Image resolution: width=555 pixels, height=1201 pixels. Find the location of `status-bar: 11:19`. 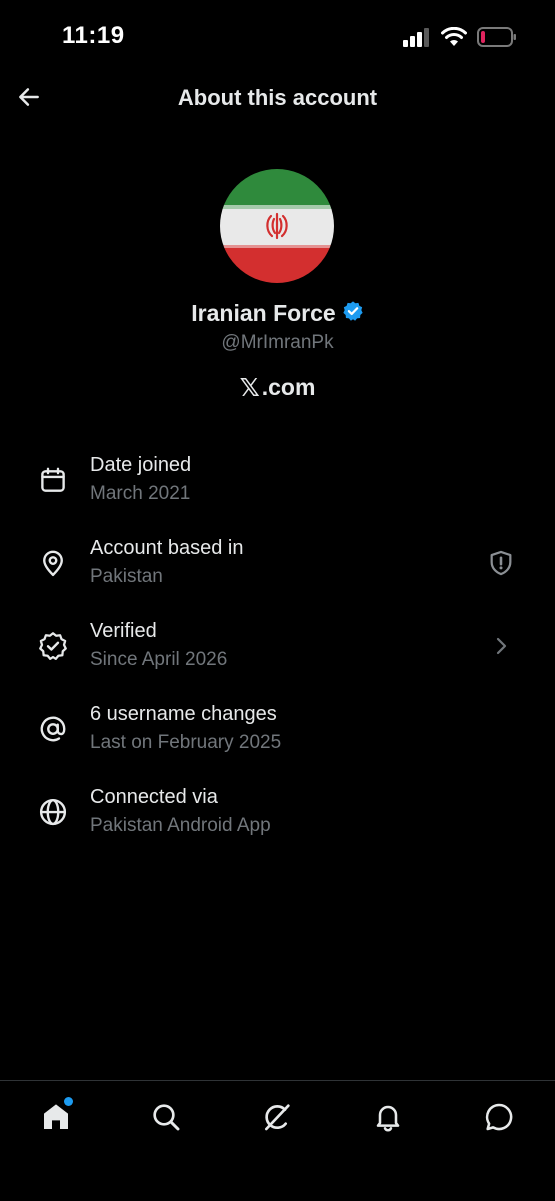

status-bar: 11:19 is located at coordinates (277, 35).